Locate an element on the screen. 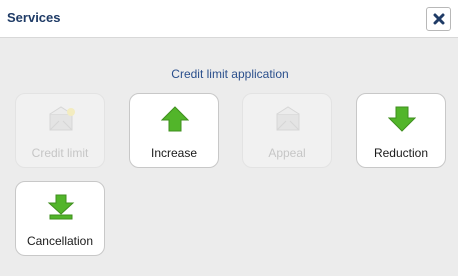 This screenshot has width=458, height=276. service-label: Cancellation is located at coordinates (60, 241).